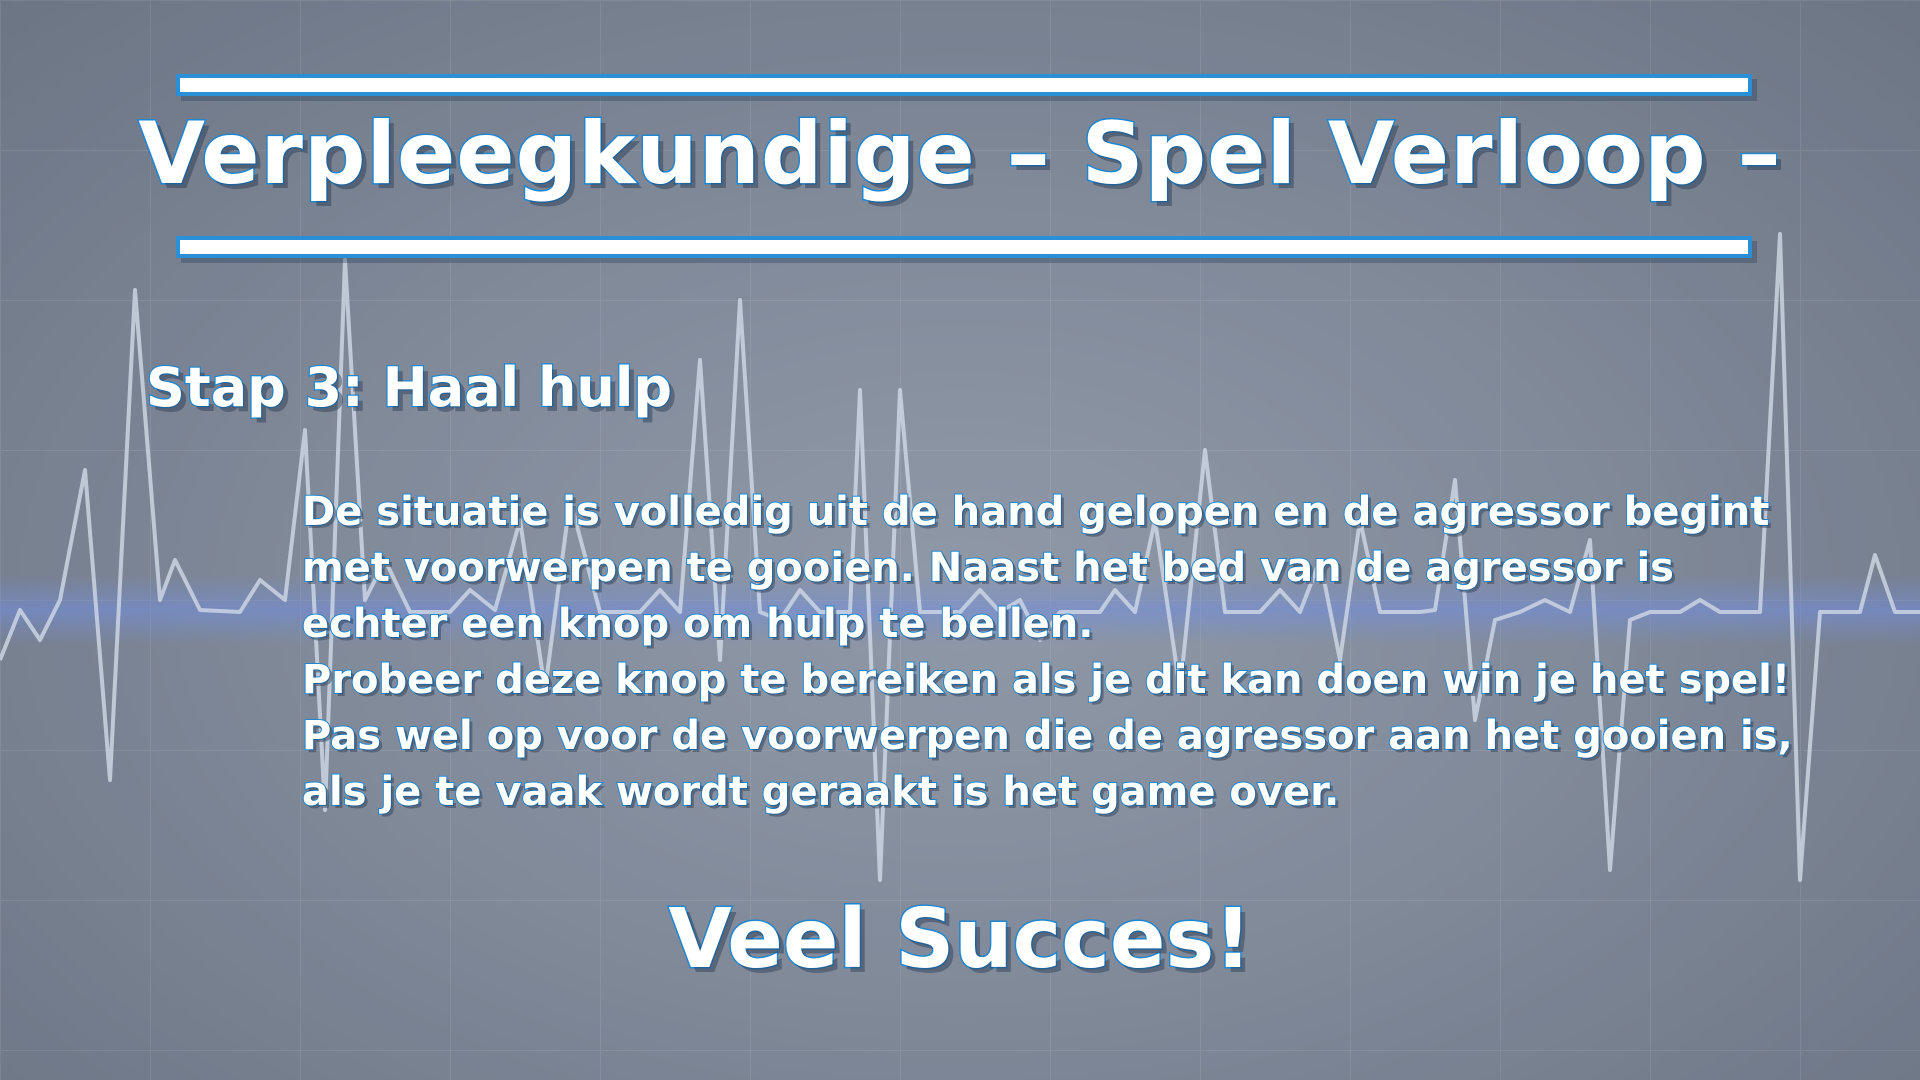 The image size is (1920, 1080). Describe the element at coordinates (409, 388) in the screenshot. I see `step-heading: Stap 3: Haal hulp` at that location.